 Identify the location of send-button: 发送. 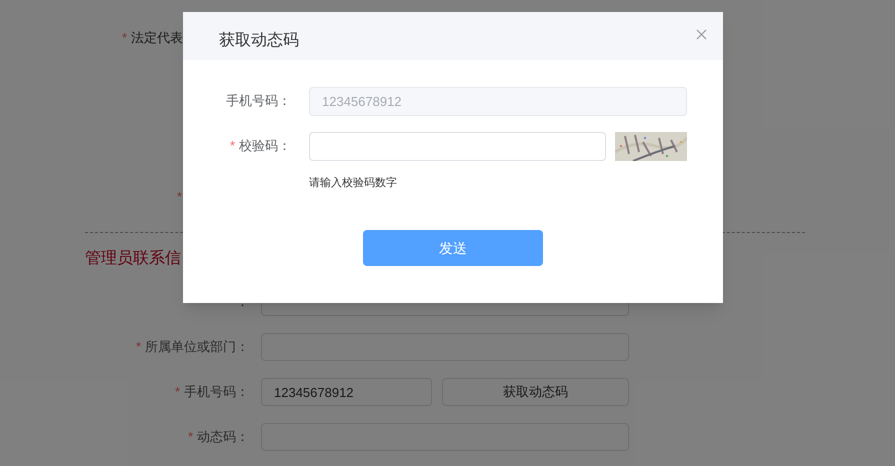
(453, 248).